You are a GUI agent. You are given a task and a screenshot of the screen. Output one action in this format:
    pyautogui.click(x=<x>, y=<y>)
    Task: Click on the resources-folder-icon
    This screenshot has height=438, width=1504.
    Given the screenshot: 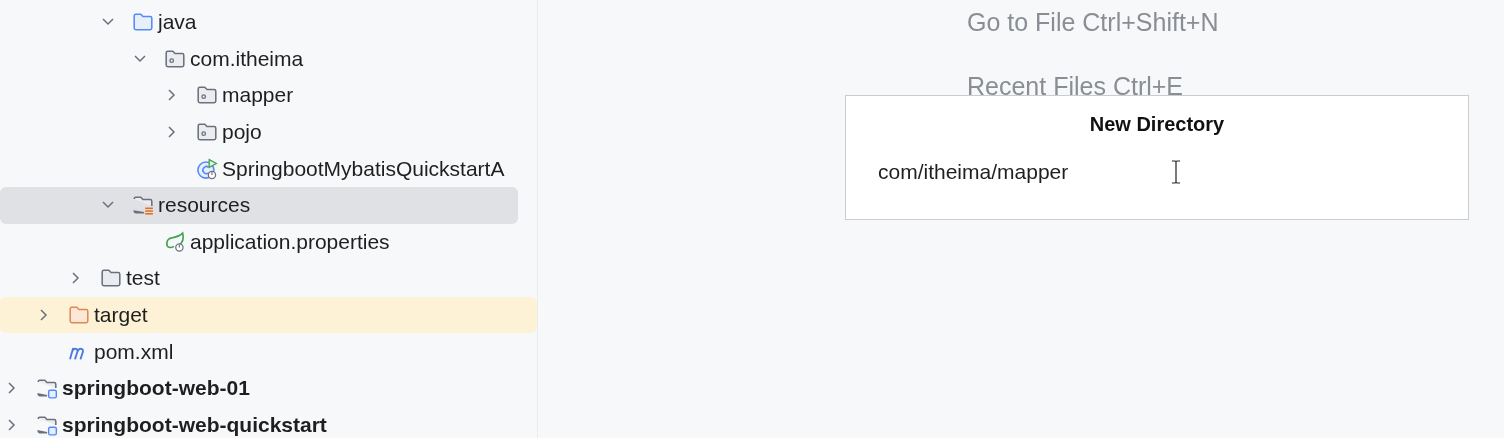 What is the action you would take?
    pyautogui.click(x=143, y=205)
    